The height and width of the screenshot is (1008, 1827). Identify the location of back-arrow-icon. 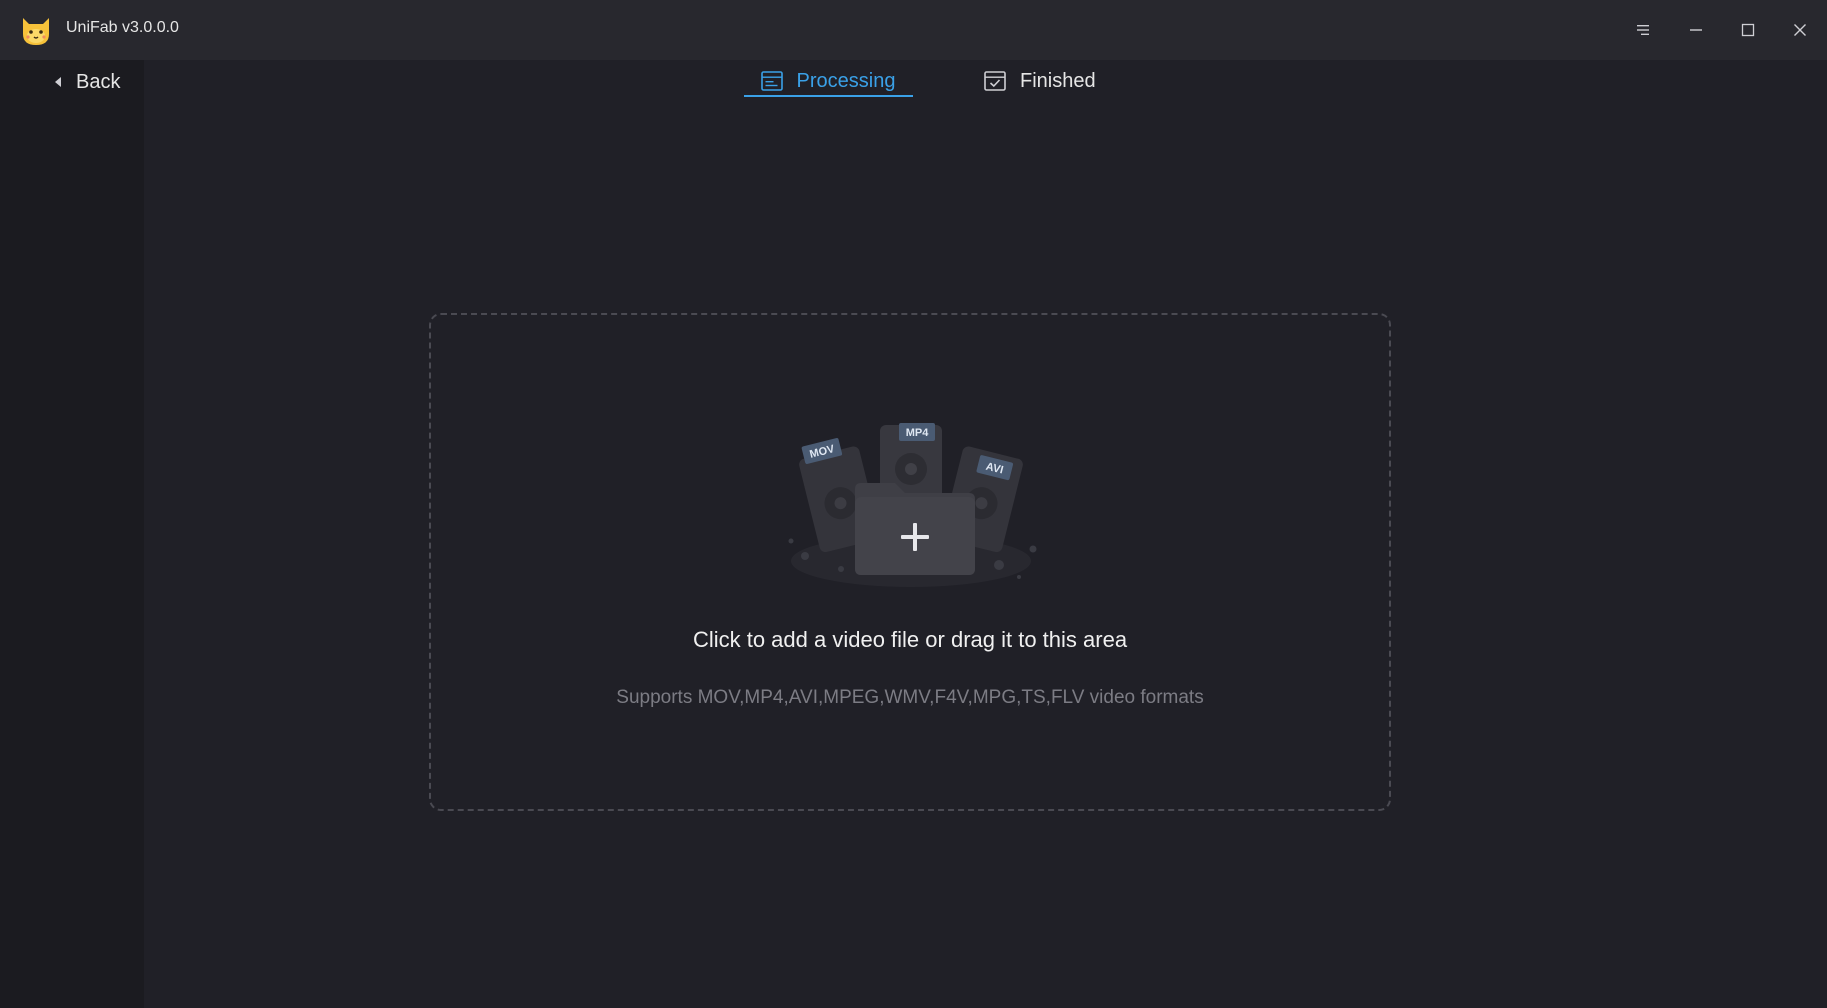
(58, 82).